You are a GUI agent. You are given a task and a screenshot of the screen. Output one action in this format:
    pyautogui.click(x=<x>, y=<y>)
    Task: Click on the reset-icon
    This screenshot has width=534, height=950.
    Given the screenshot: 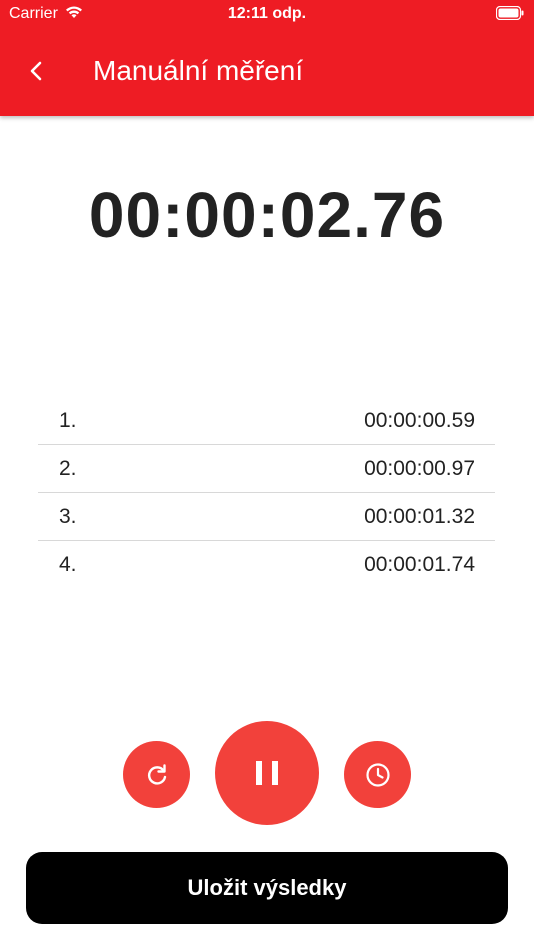 What is the action you would take?
    pyautogui.click(x=156, y=774)
    